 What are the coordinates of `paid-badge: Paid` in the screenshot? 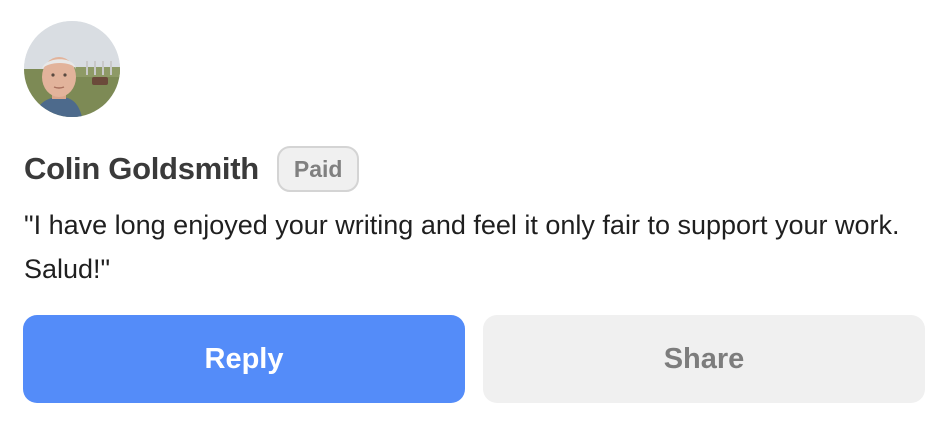 It's located at (318, 169).